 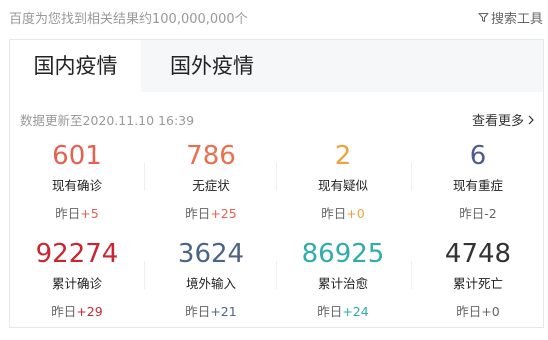 I want to click on stat-change: 昨日+5, so click(x=77, y=212).